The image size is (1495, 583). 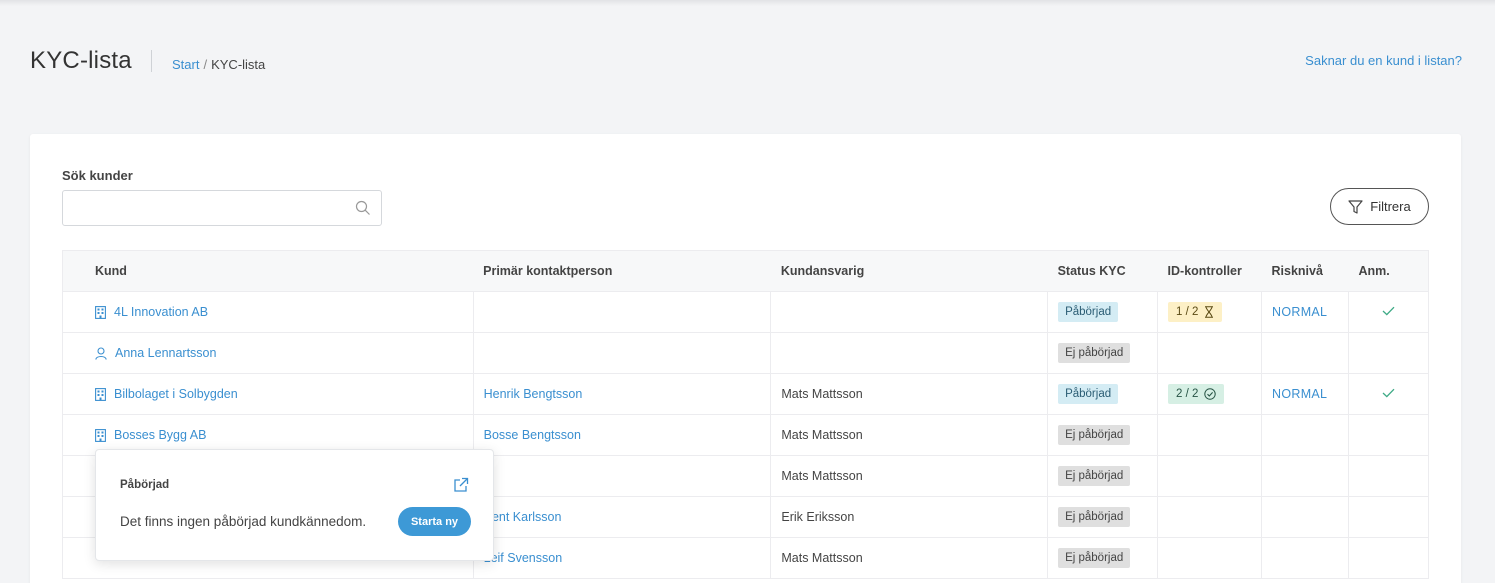 I want to click on start-new-button: Starta ny, so click(x=434, y=521).